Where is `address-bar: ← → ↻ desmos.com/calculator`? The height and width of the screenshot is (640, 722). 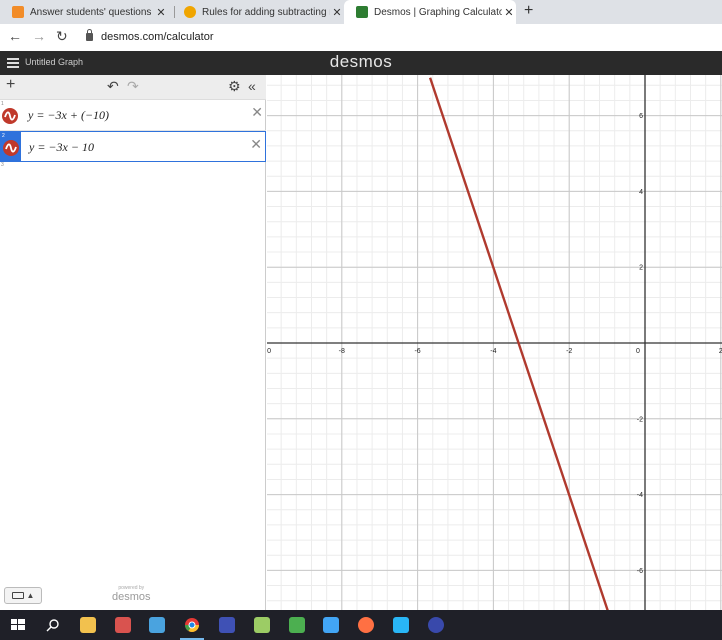
address-bar: ← → ↻ desmos.com/calculator is located at coordinates (361, 37).